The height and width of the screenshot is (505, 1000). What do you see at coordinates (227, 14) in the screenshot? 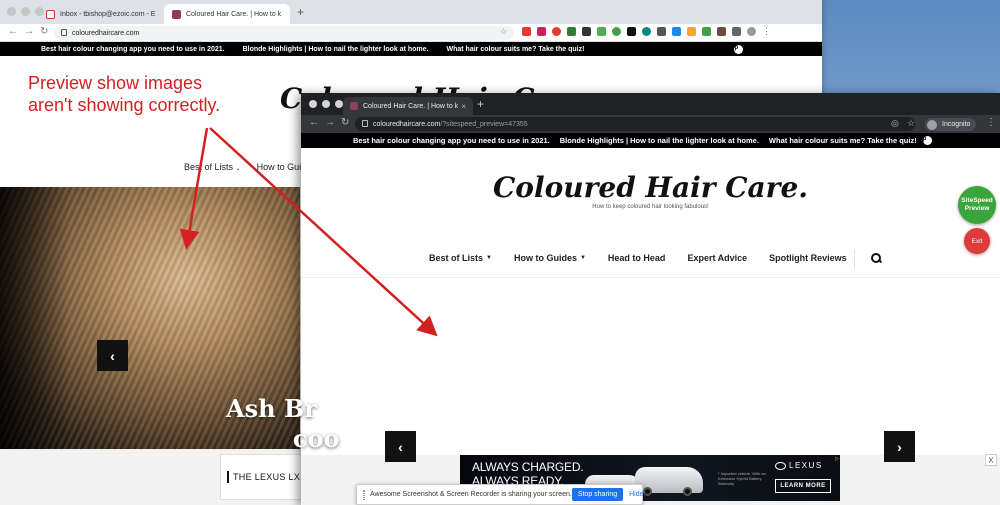
I see `tab-coloured-hair-care: Coloured Hair Care. | How to k ×` at bounding box center [227, 14].